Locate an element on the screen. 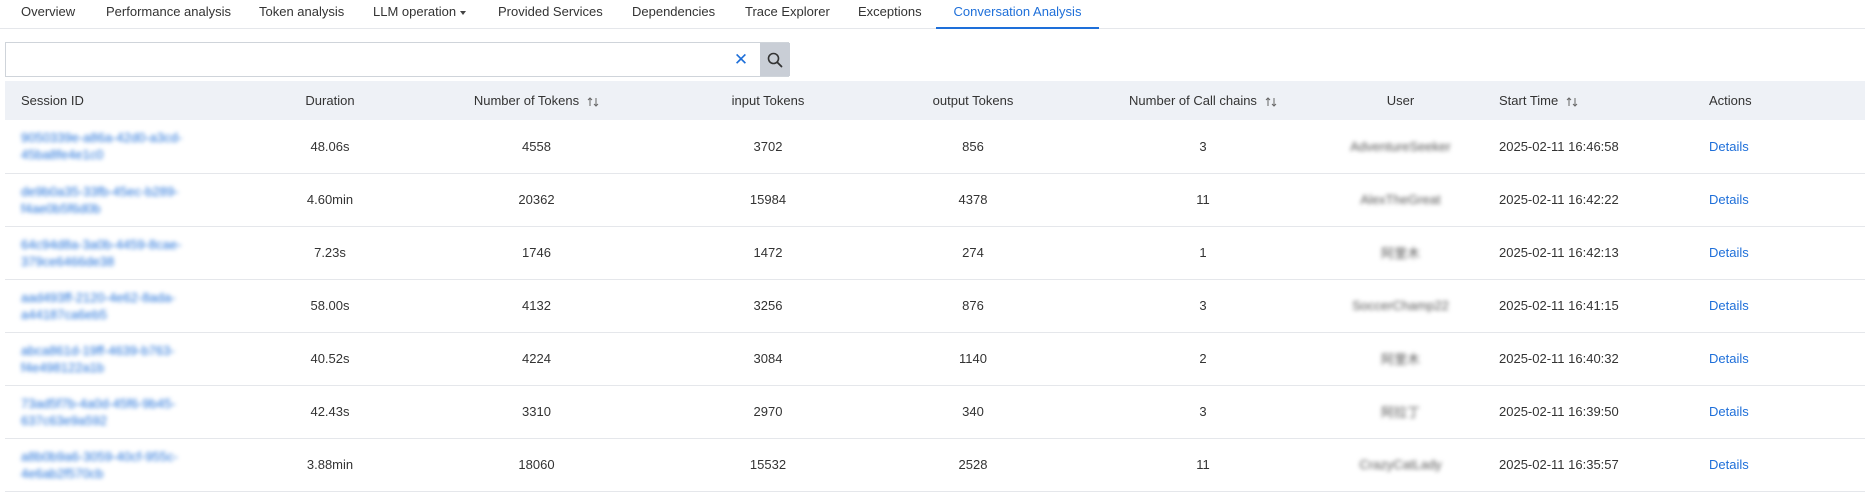 The width and height of the screenshot is (1865, 492). session-id-link: abca861d-19ff-4639-b763- f4e498122a1b is located at coordinates (140, 359).